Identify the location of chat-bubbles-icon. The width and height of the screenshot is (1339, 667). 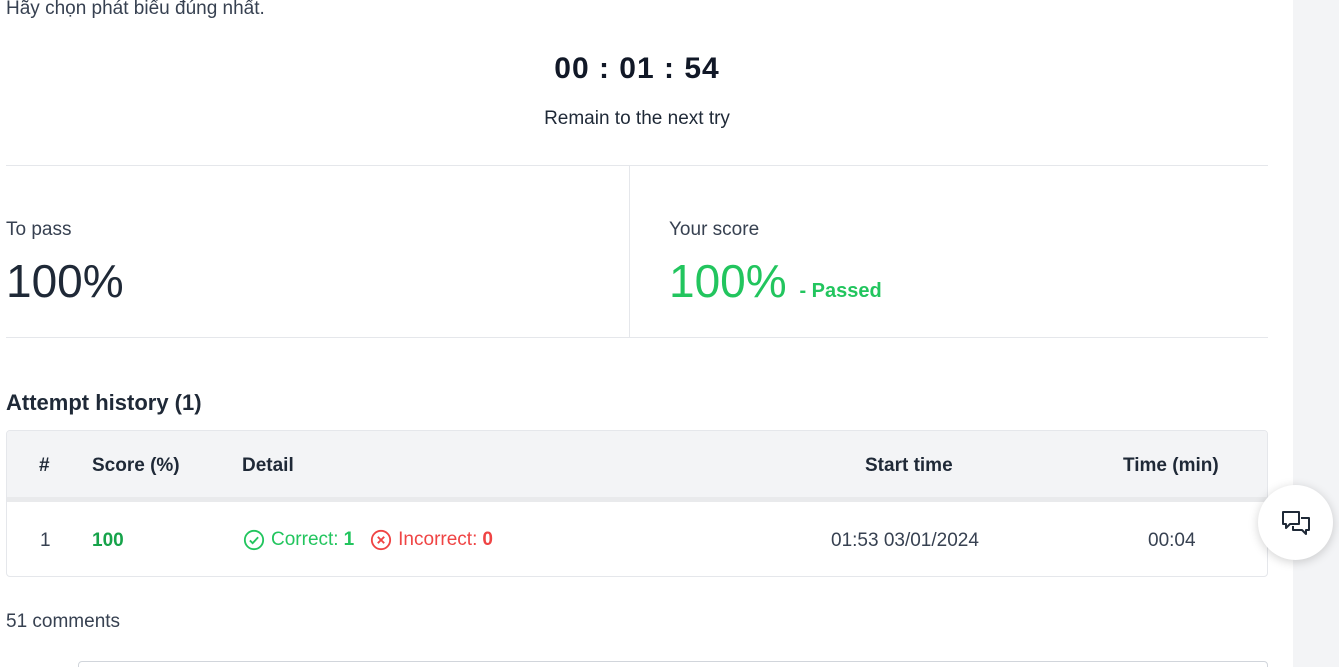
(1295, 522).